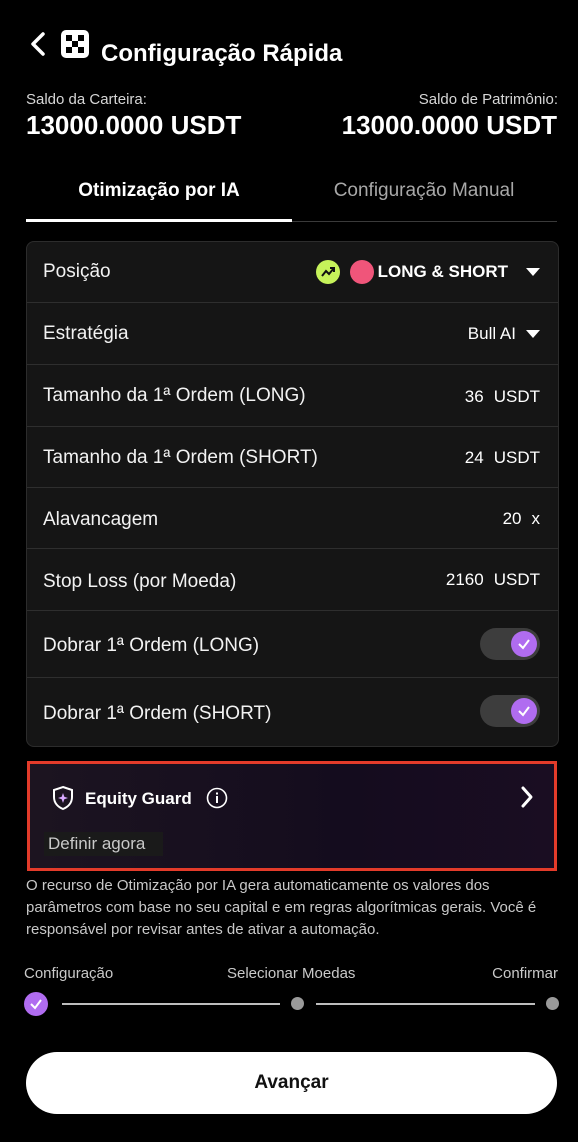 Image resolution: width=578 pixels, height=1142 pixels. What do you see at coordinates (75, 44) in the screenshot?
I see `dice-grid-icon` at bounding box center [75, 44].